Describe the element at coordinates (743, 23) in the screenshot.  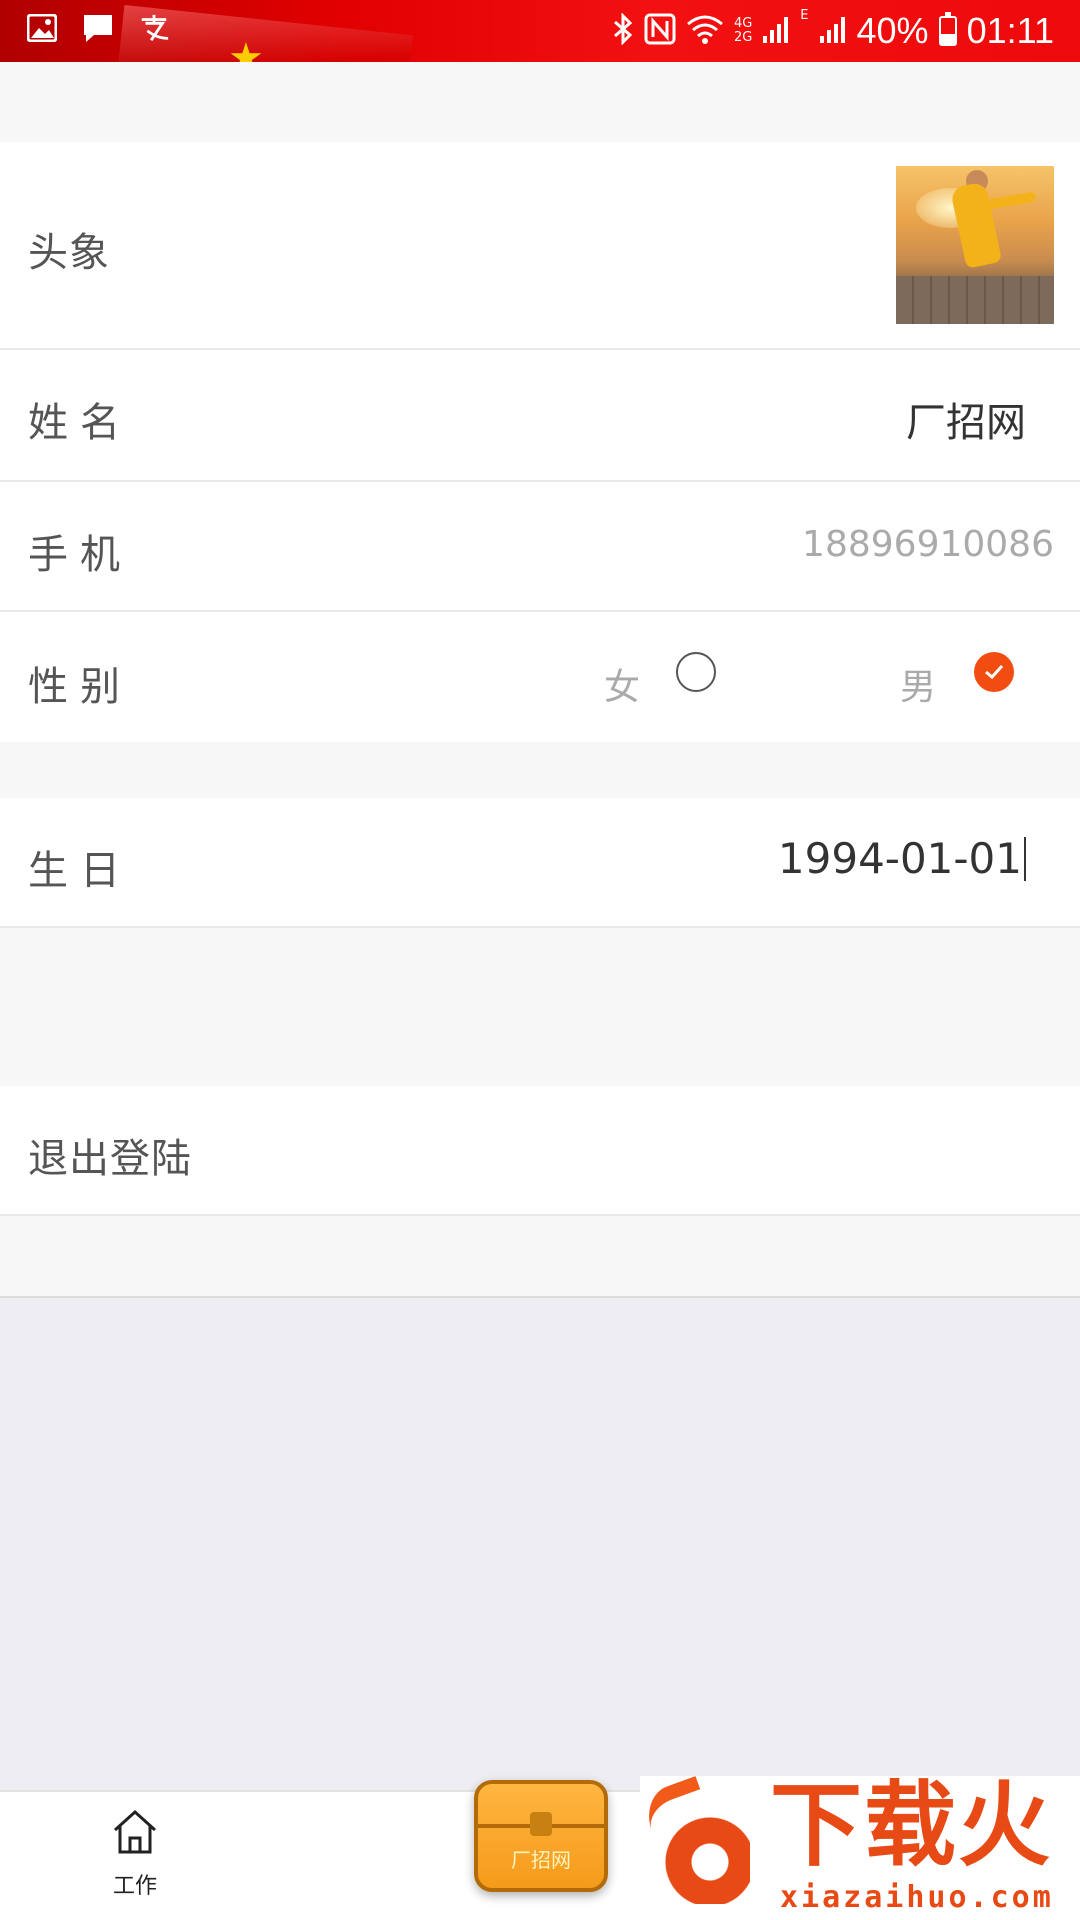
I see `network-4g-label: 4G` at that location.